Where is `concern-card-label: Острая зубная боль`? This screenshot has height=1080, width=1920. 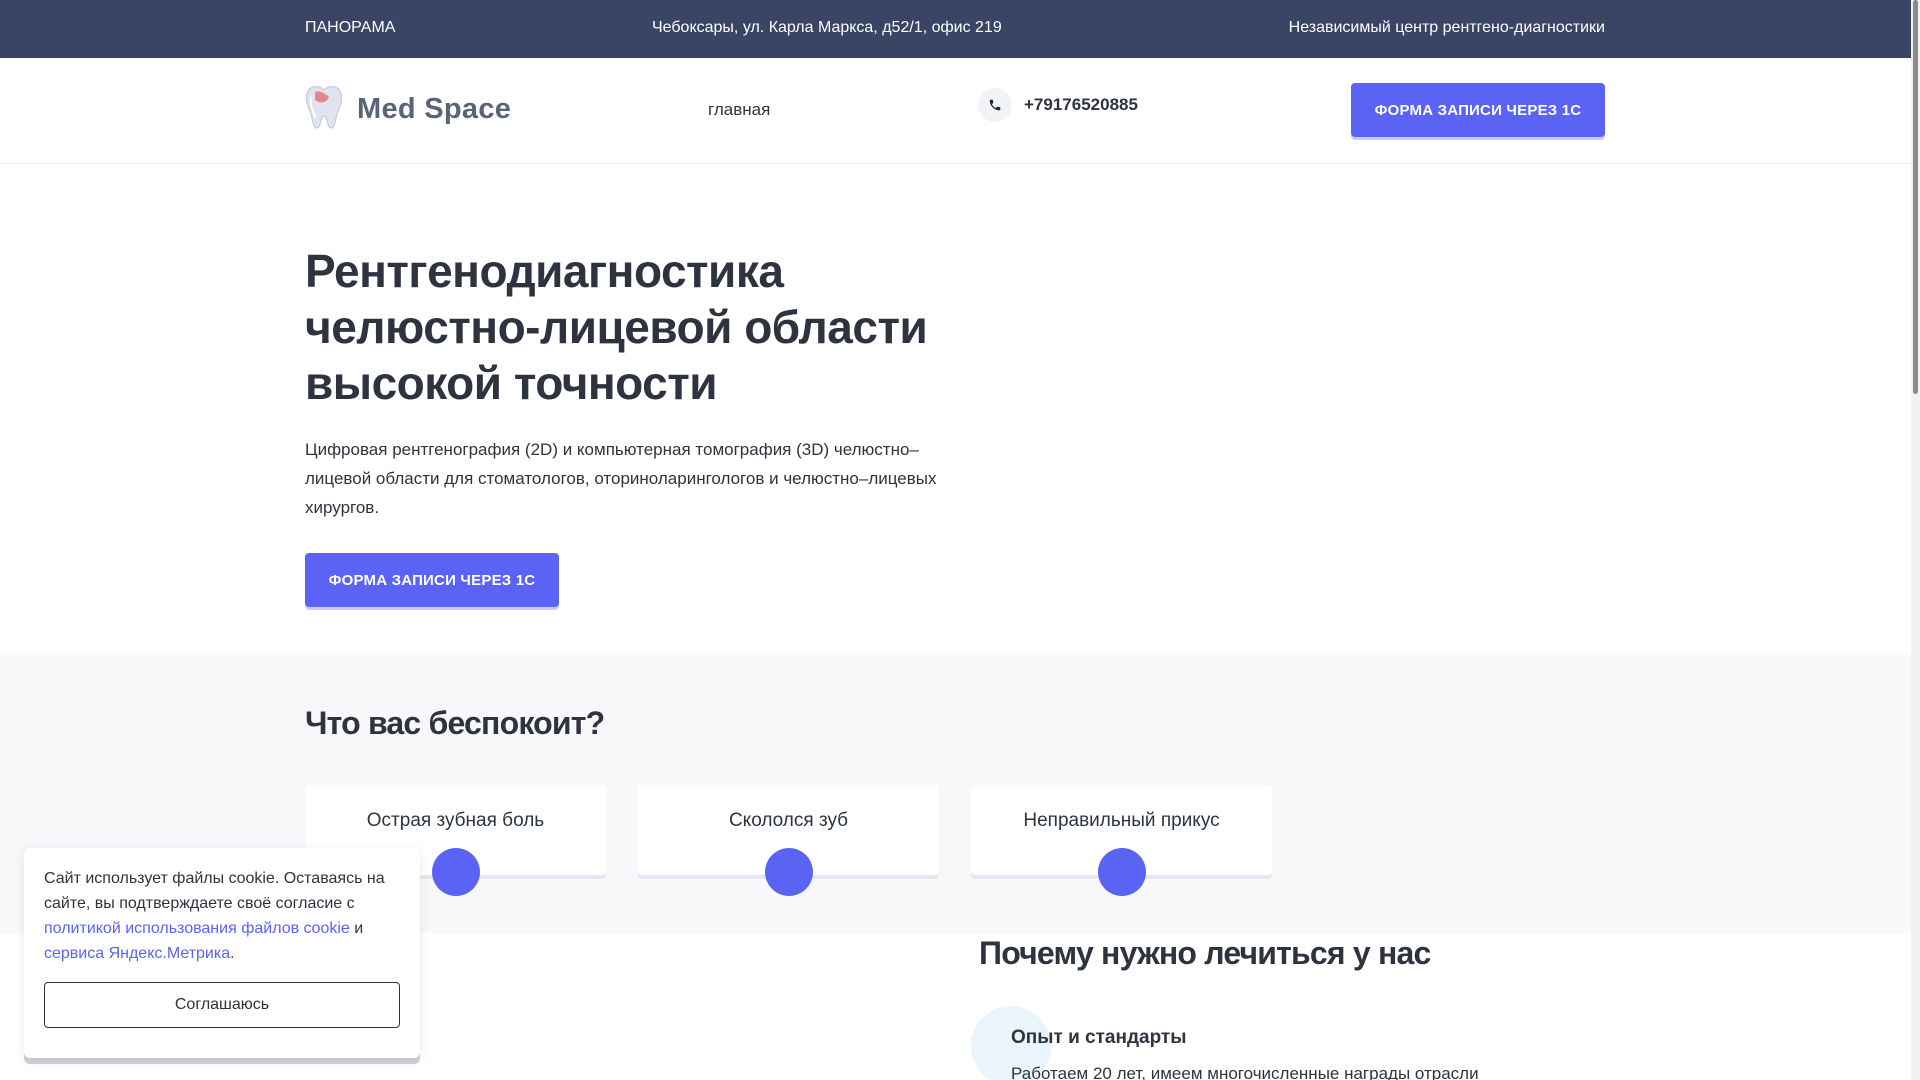
concern-card-label: Острая зубная боль is located at coordinates (455, 820).